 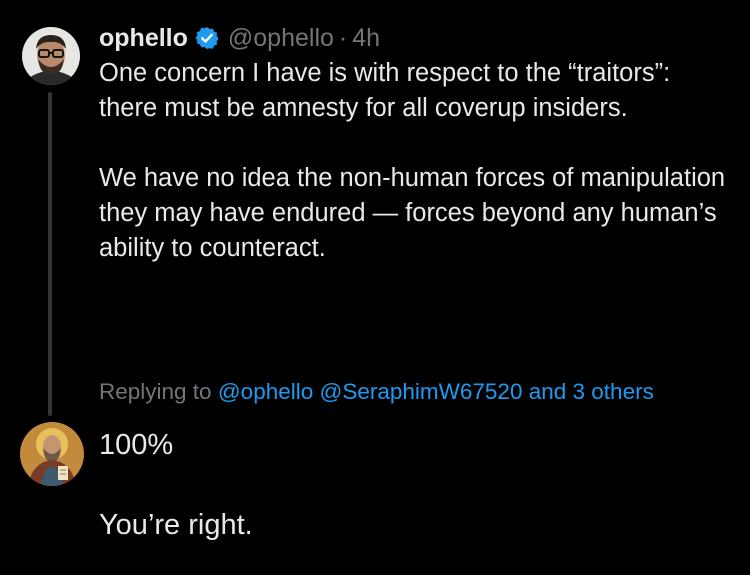 I want to click on bearded-man-glasses-avatar-icon, so click(x=51, y=56).